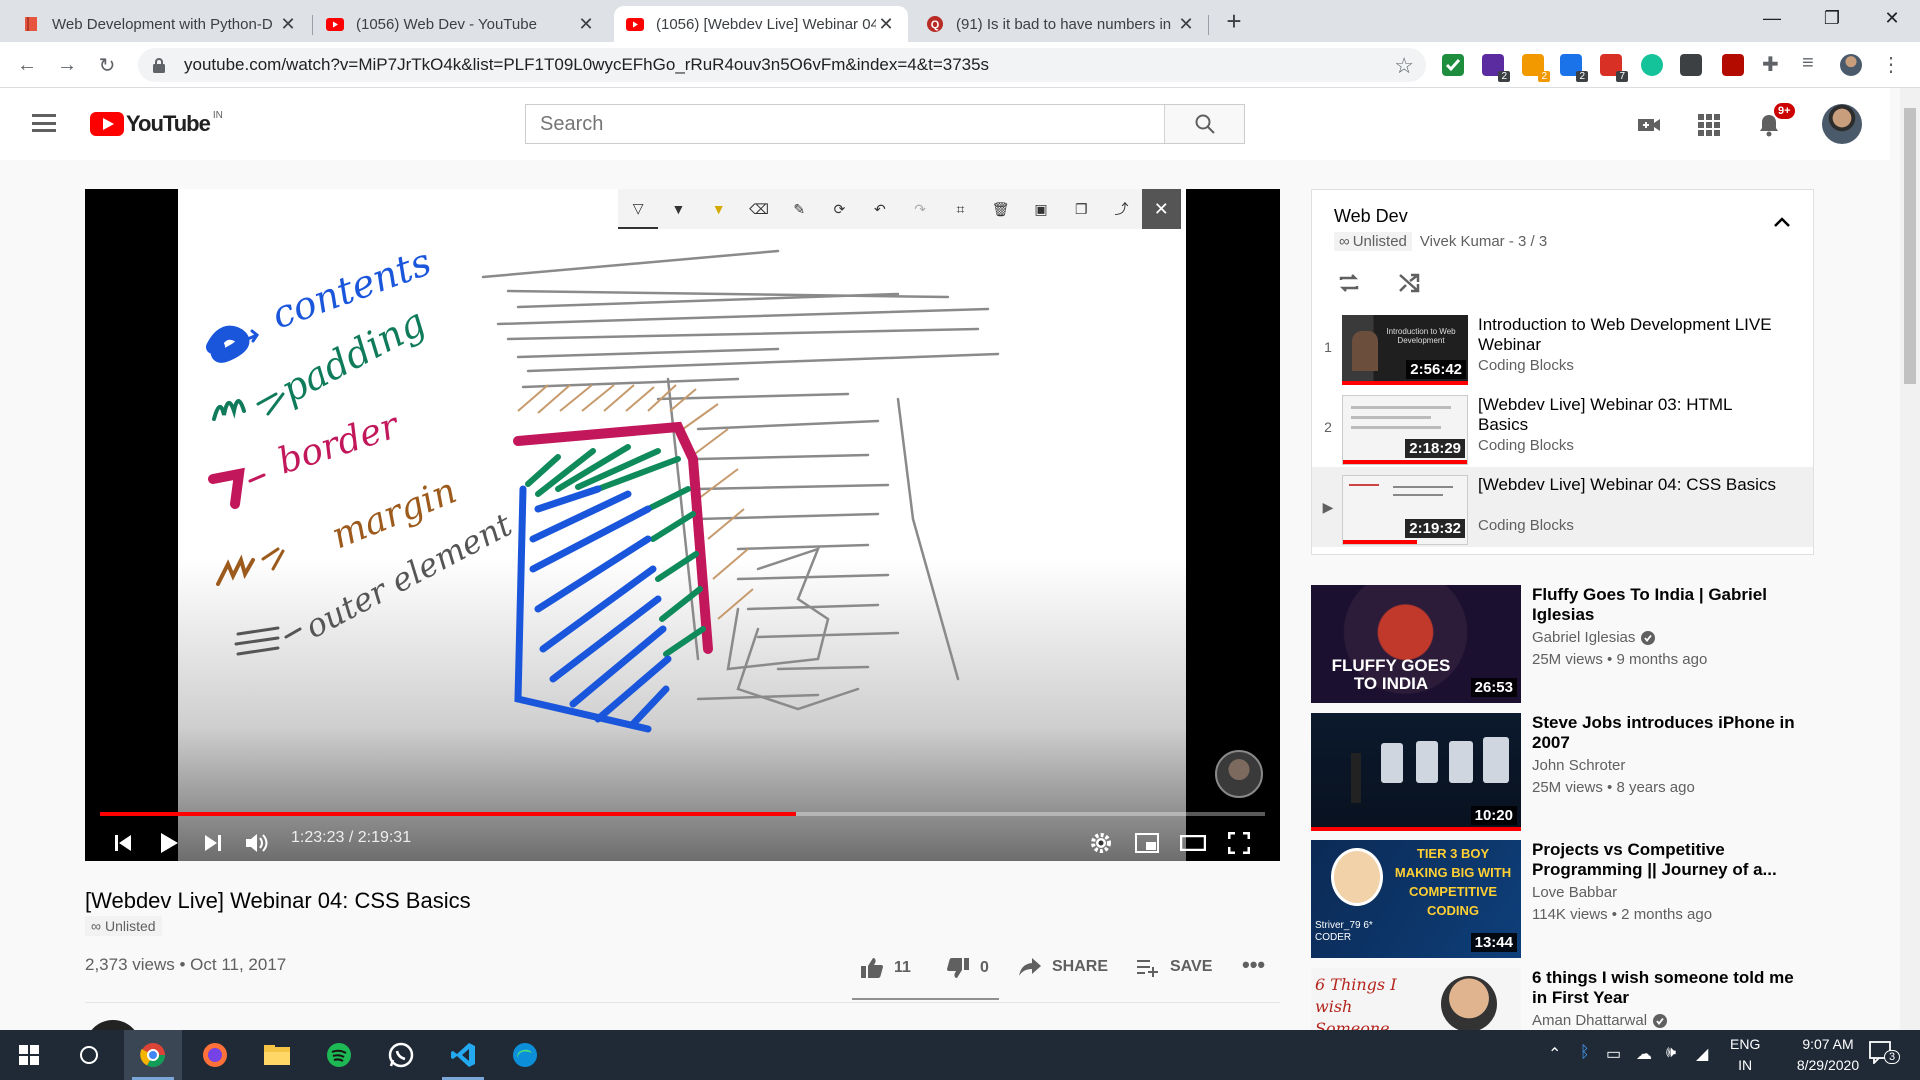 Image resolution: width=1920 pixels, height=1080 pixels. Describe the element at coordinates (759, 209) in the screenshot. I see `eraser-tool-icon: ⌫` at that location.